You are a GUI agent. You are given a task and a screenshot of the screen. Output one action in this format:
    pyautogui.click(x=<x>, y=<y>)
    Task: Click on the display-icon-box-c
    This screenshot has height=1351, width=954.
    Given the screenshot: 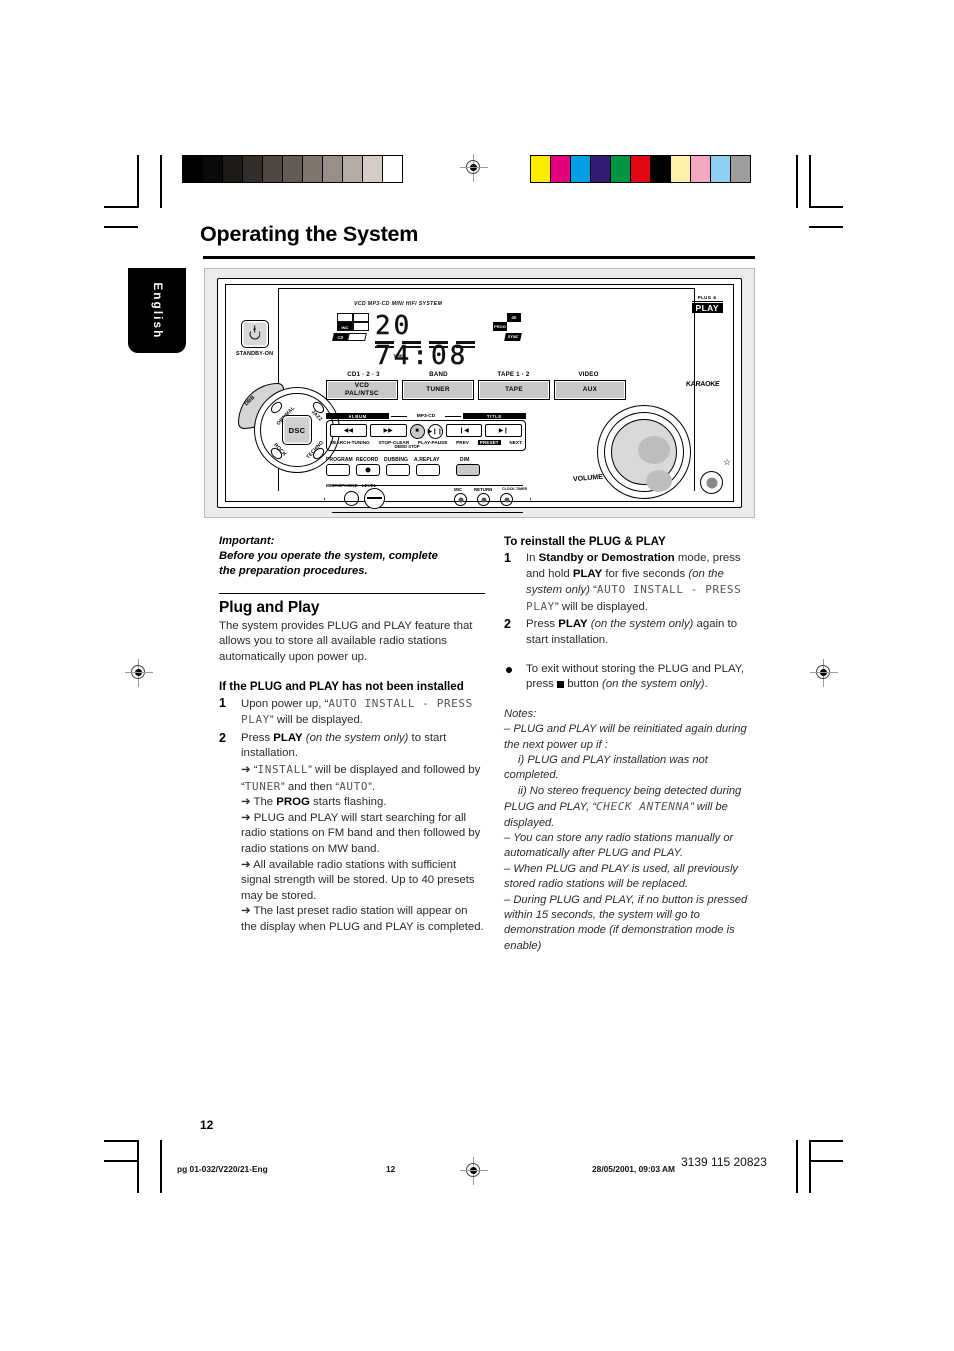 What is the action you would take?
    pyautogui.click(x=361, y=326)
    